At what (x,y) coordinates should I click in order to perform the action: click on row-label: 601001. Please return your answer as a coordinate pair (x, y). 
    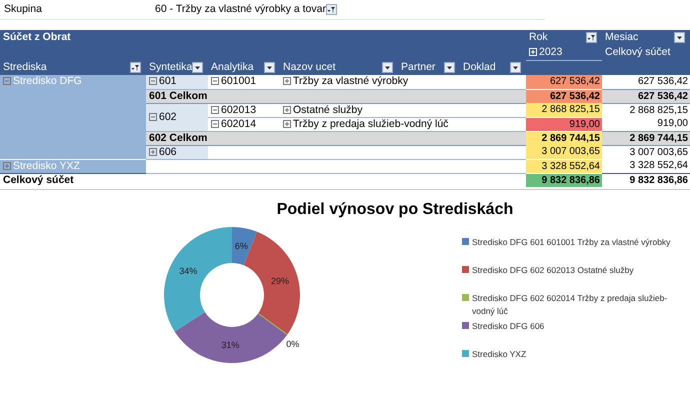
    Looking at the image, I should click on (238, 81).